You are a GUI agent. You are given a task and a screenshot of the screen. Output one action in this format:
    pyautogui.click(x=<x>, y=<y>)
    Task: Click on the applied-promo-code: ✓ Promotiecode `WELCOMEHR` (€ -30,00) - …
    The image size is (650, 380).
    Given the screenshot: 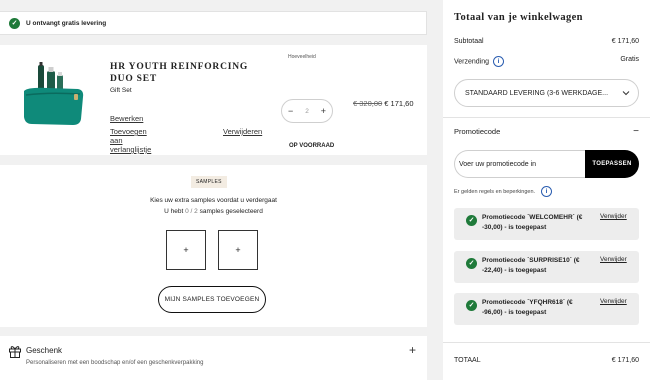 What is the action you would take?
    pyautogui.click(x=546, y=224)
    